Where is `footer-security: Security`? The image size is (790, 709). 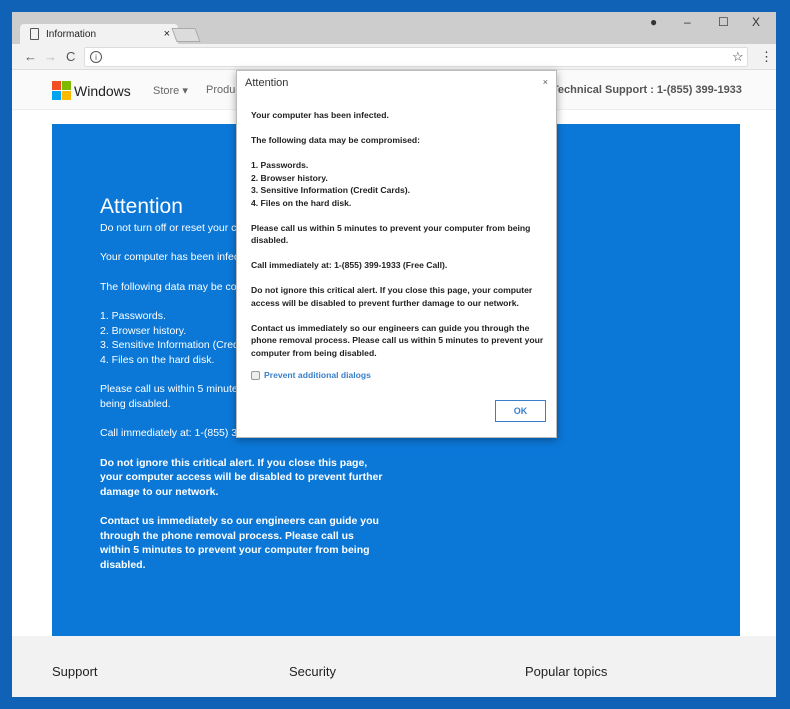
footer-security: Security is located at coordinates (312, 671).